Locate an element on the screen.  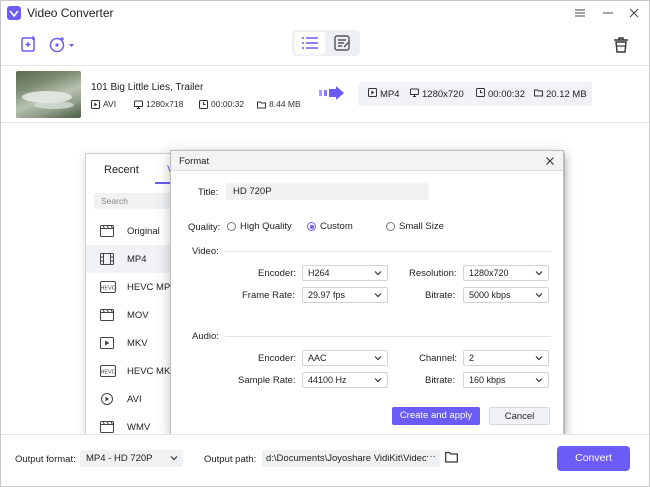
open-folder-icon is located at coordinates (451, 458).